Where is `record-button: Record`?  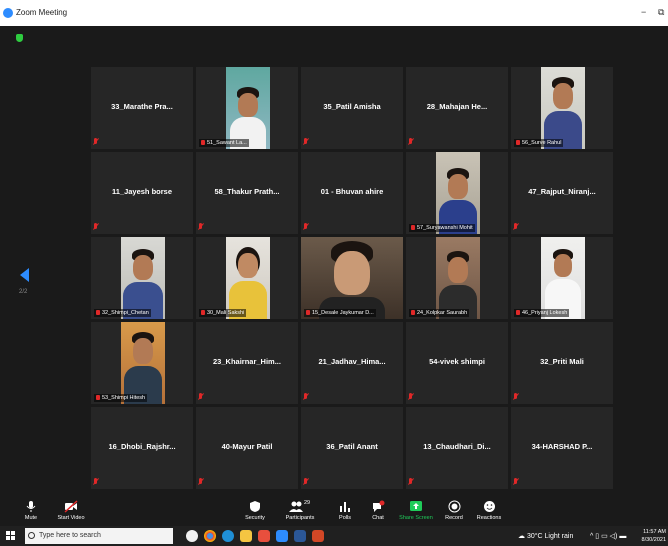
record-button: Record is located at coordinates (454, 510).